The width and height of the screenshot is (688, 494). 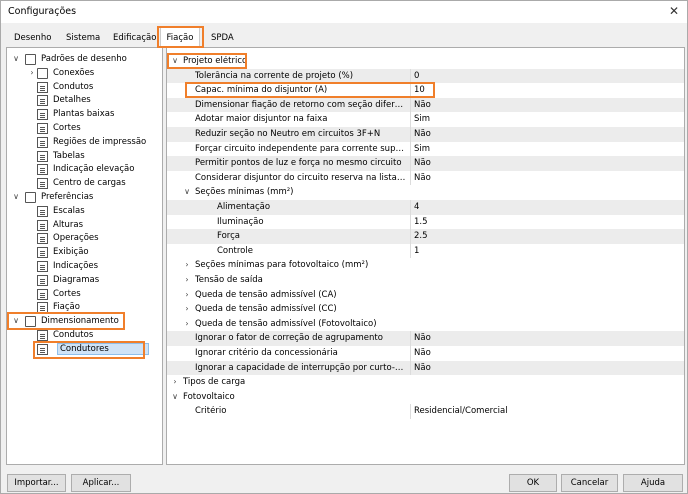 What do you see at coordinates (425, 397) in the screenshot?
I see `property-category: ∨ Fotovoltaico` at bounding box center [425, 397].